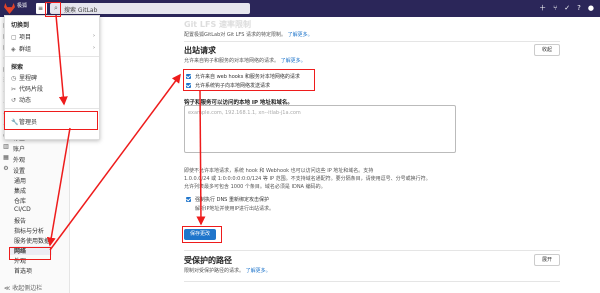 This screenshot has height=293, width=600. I want to click on lfs-rate-limit-title: Git LFS 速率限制, so click(218, 24).